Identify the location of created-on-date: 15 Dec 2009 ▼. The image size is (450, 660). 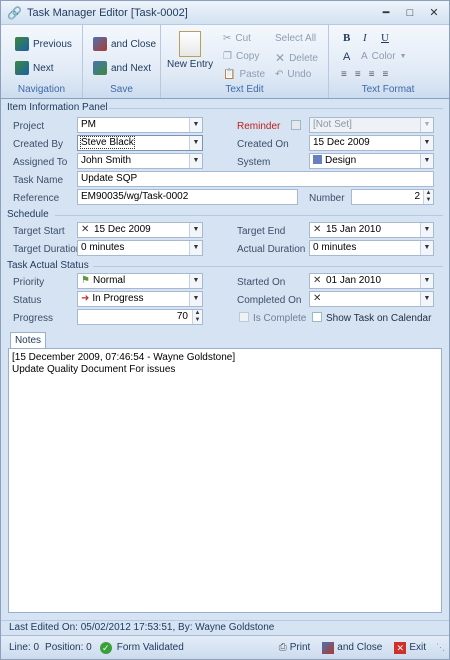
(371, 143).